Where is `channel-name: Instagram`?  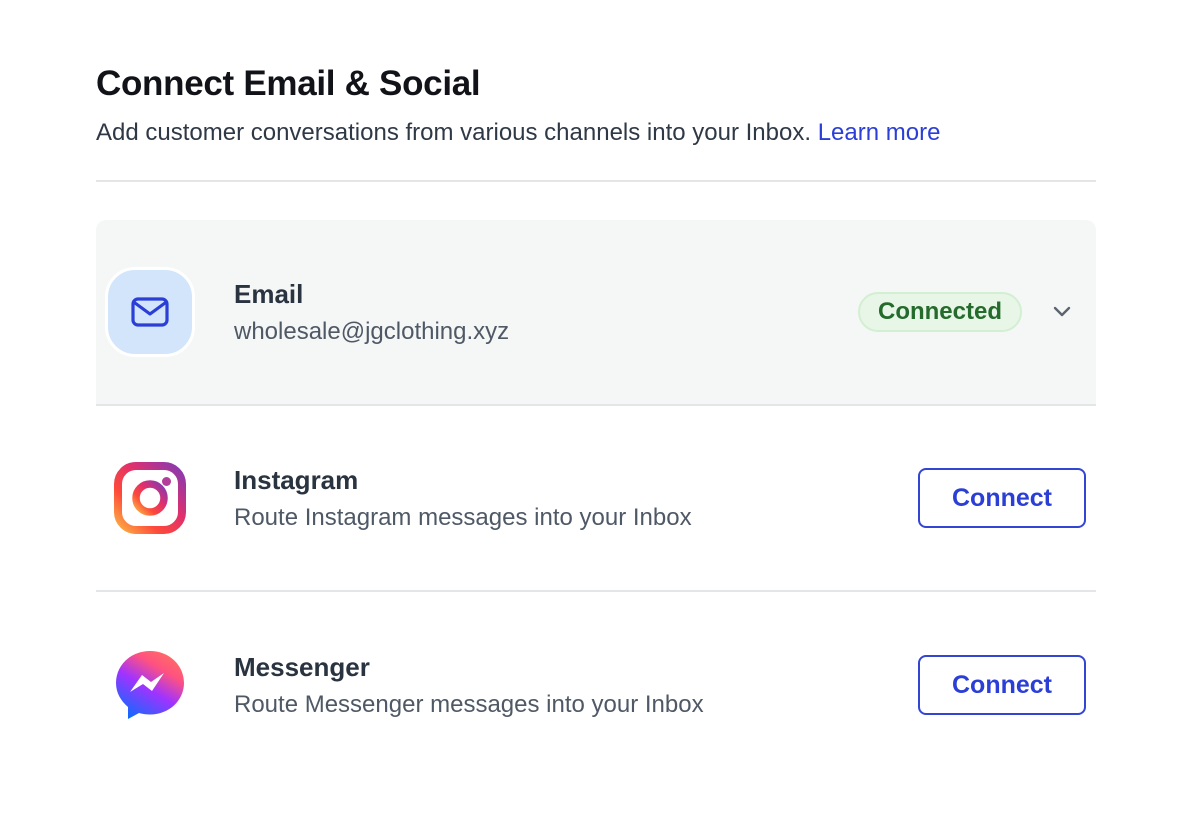 channel-name: Instagram is located at coordinates (296, 480).